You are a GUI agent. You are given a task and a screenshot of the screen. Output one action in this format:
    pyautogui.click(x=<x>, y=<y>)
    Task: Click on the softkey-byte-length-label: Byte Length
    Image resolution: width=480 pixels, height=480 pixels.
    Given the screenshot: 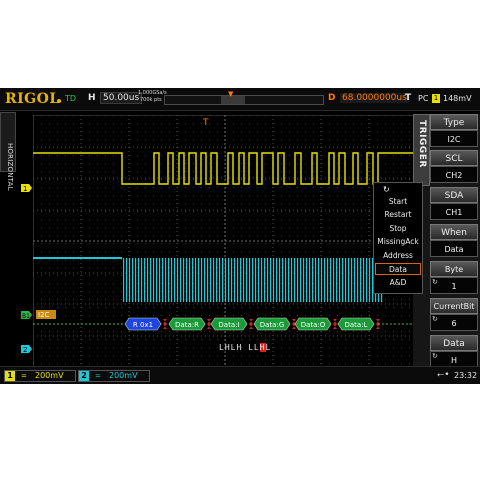 What is the action you would take?
    pyautogui.click(x=454, y=275)
    